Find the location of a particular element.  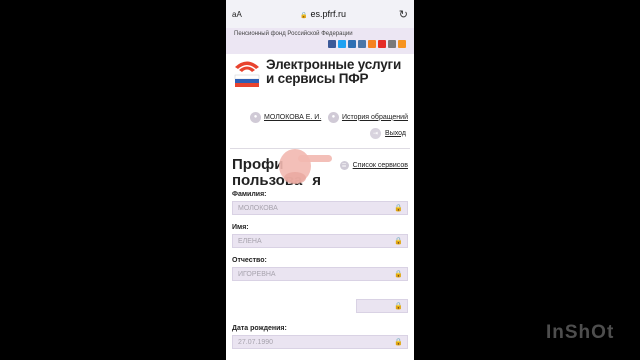

field-label: Фамилия: is located at coordinates (249, 194).